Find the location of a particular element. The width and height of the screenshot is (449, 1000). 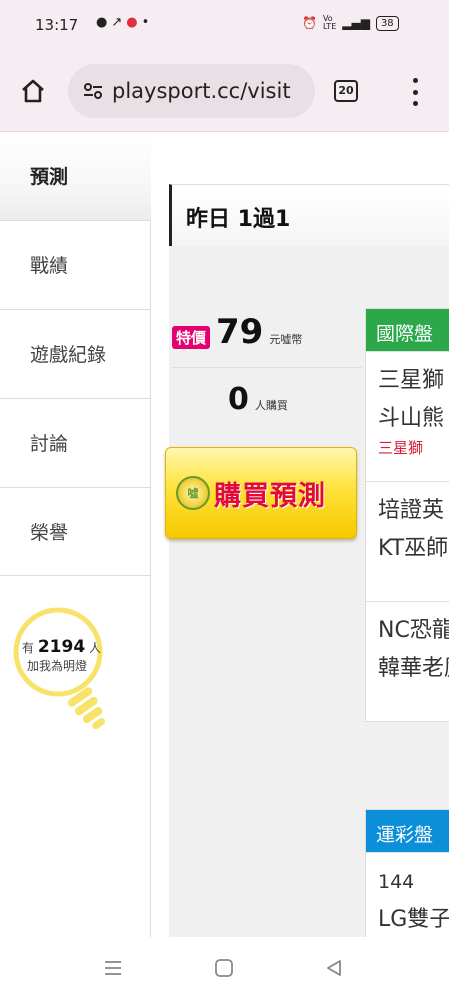

buyers-label: 人購買 is located at coordinates (271, 405).